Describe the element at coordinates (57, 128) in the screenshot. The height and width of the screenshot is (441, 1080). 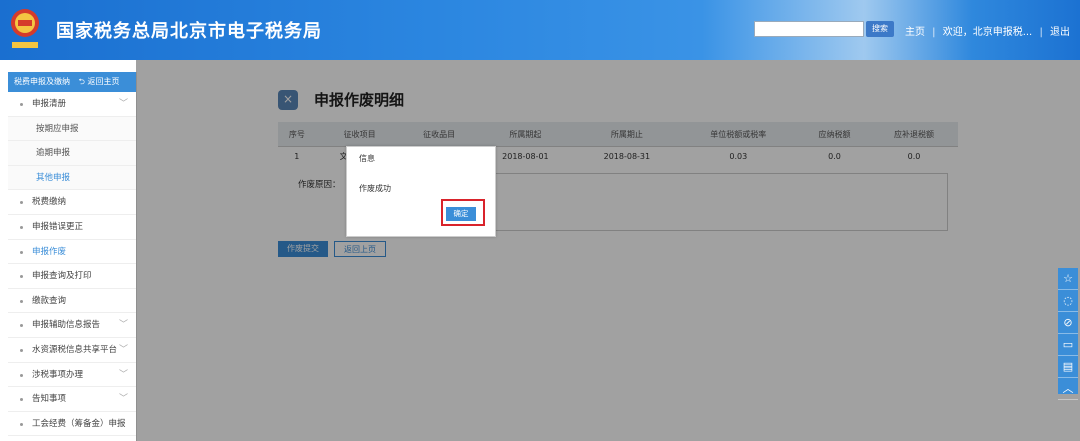
I see `sidebar-item-label: 按期应申报` at that location.